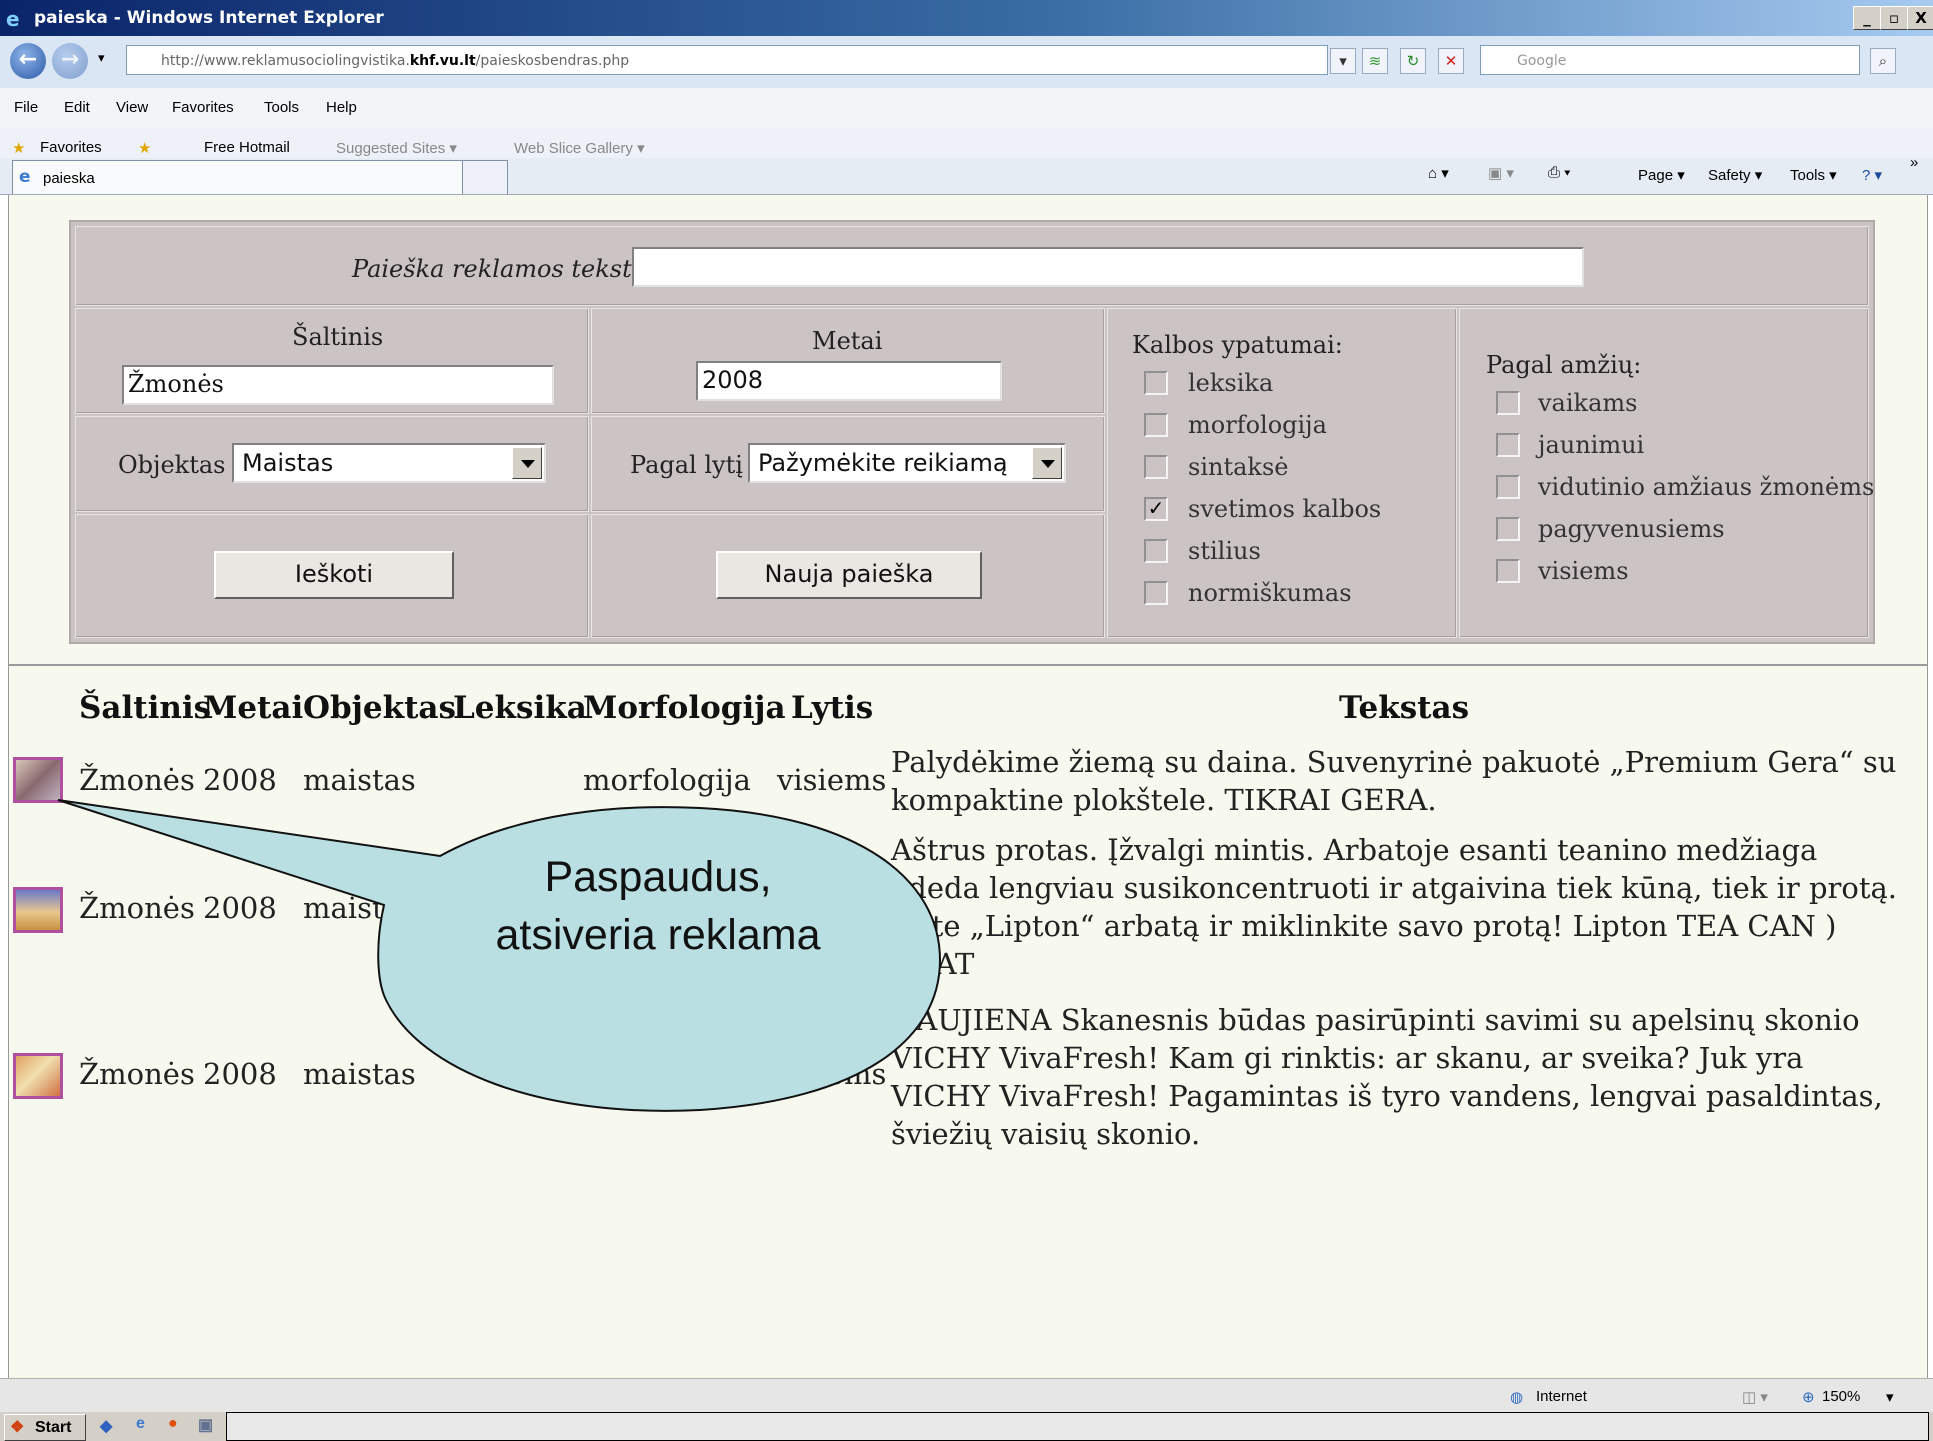  Describe the element at coordinates (1755, 1397) in the screenshot. I see `protected-mode-icon: ◫ ▾` at that location.